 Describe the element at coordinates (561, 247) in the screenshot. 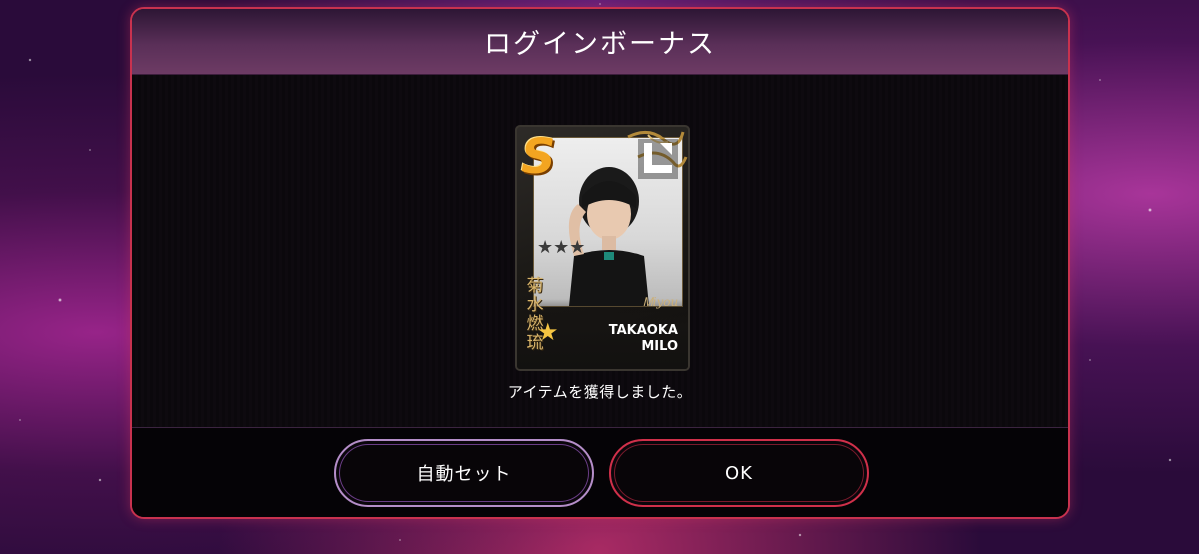

I see `empty-stars: ★★★` at that location.